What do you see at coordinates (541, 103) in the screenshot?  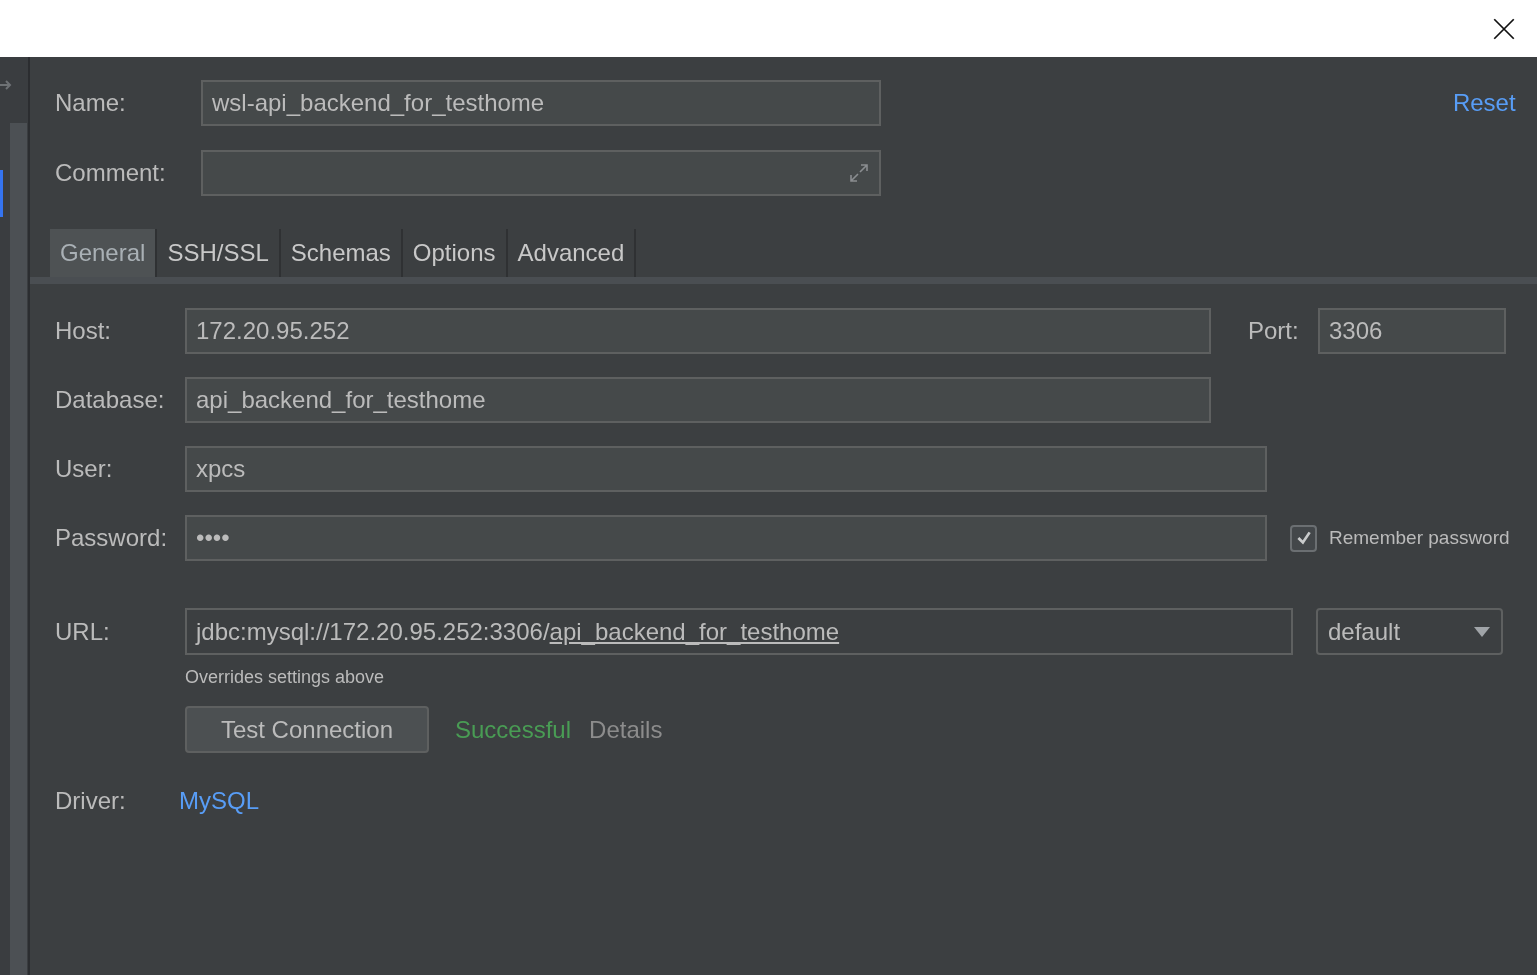 I see `name-field: wsl-api_backend_for_testhome` at bounding box center [541, 103].